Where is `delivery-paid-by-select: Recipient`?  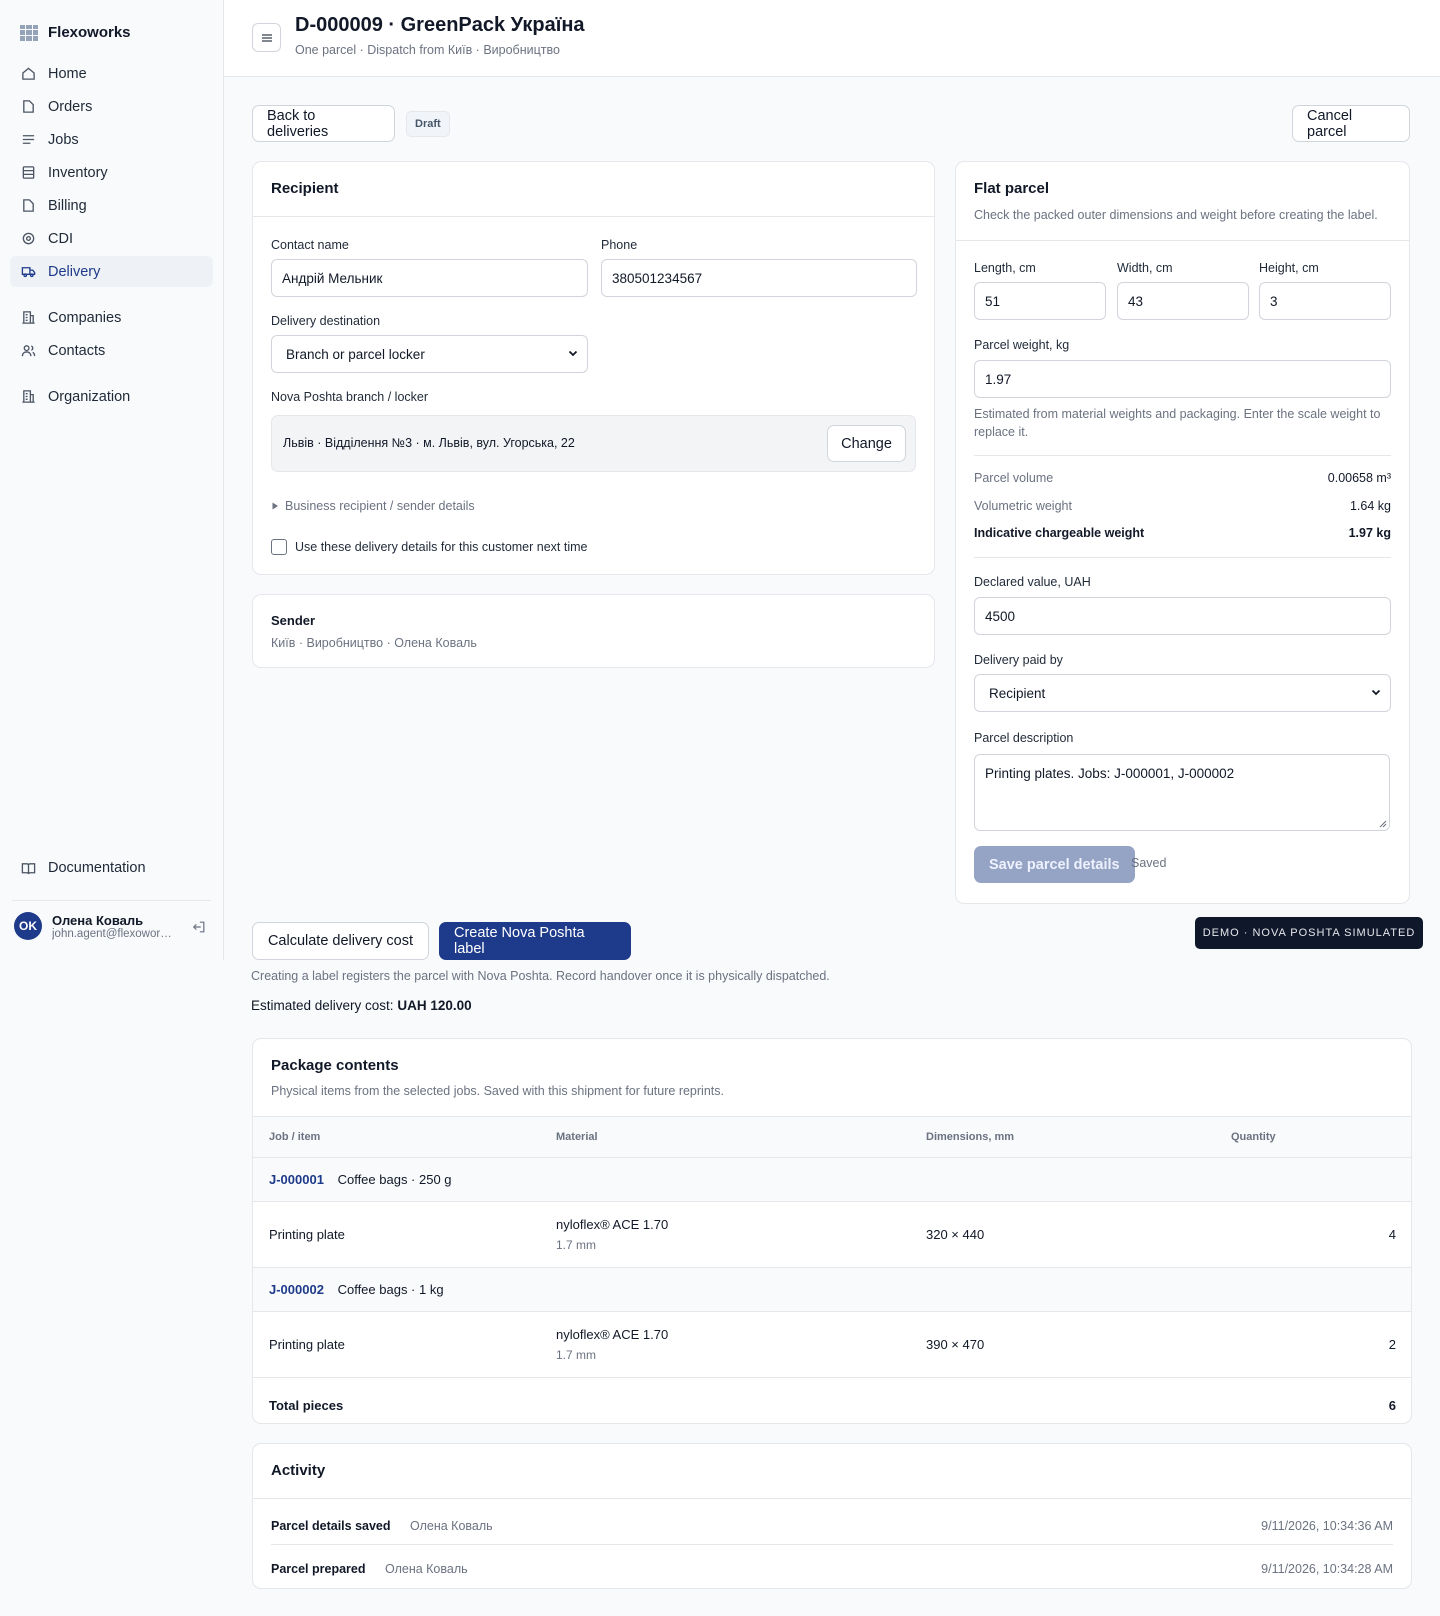
delivery-paid-by-select: Recipient is located at coordinates (1182, 693).